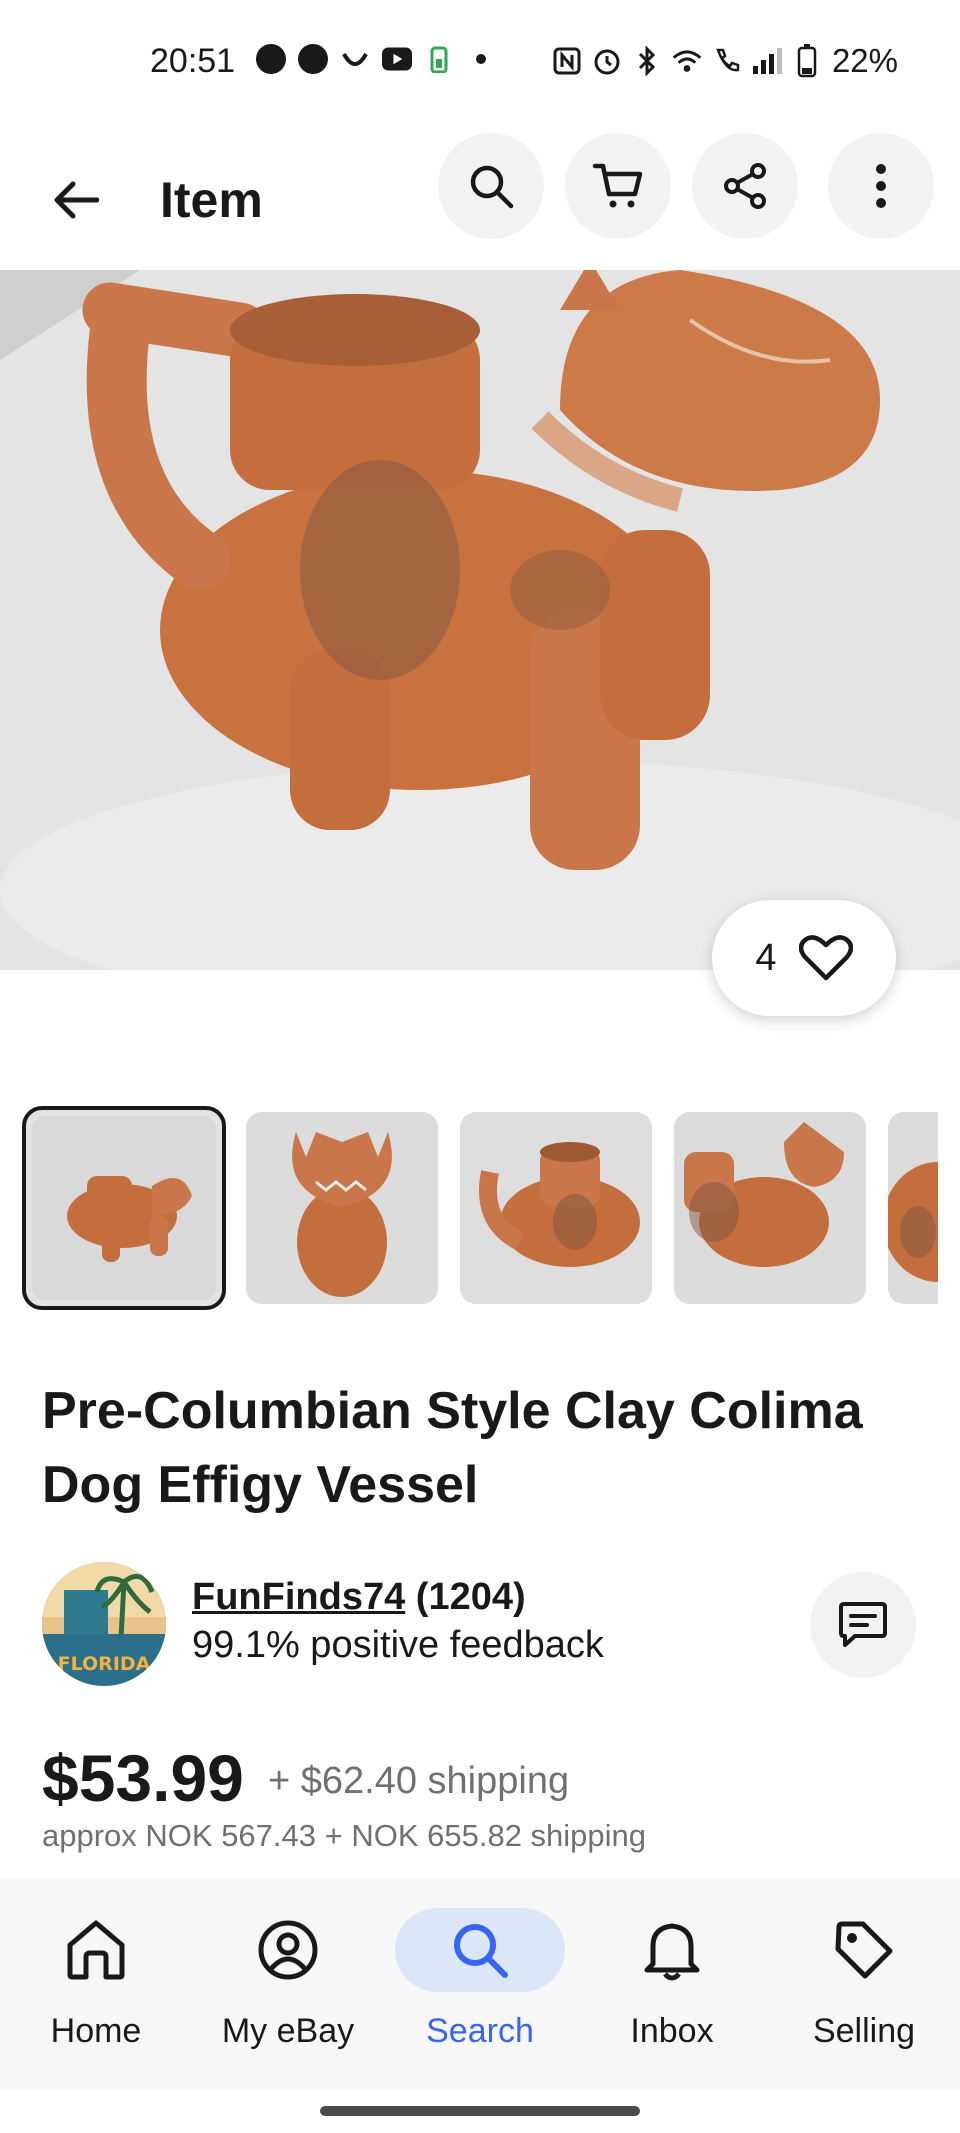 This screenshot has height=2133, width=960. I want to click on smile-icon, so click(355, 59).